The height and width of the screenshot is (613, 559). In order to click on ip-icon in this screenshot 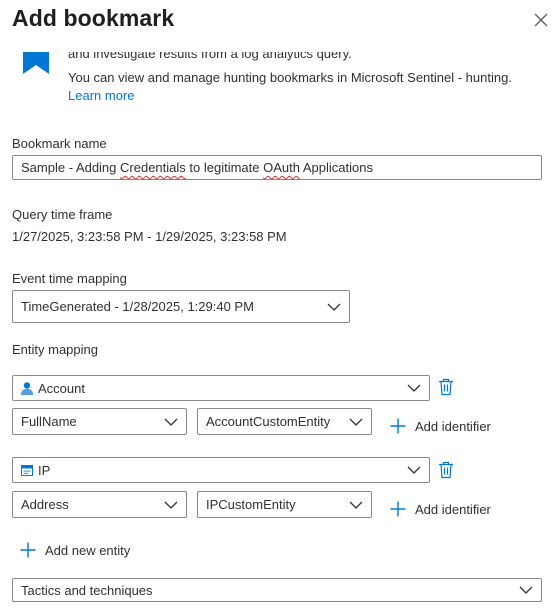, I will do `click(27, 470)`.